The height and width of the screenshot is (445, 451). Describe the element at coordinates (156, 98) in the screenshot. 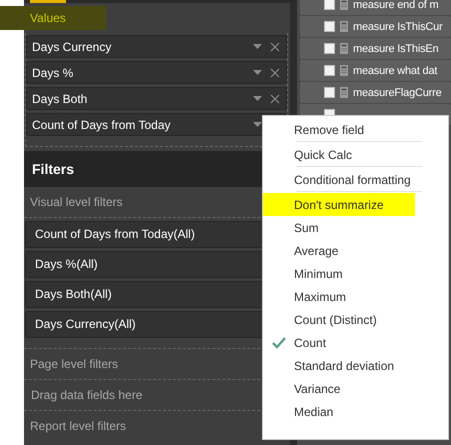

I see `field-well-item: Days Both` at that location.